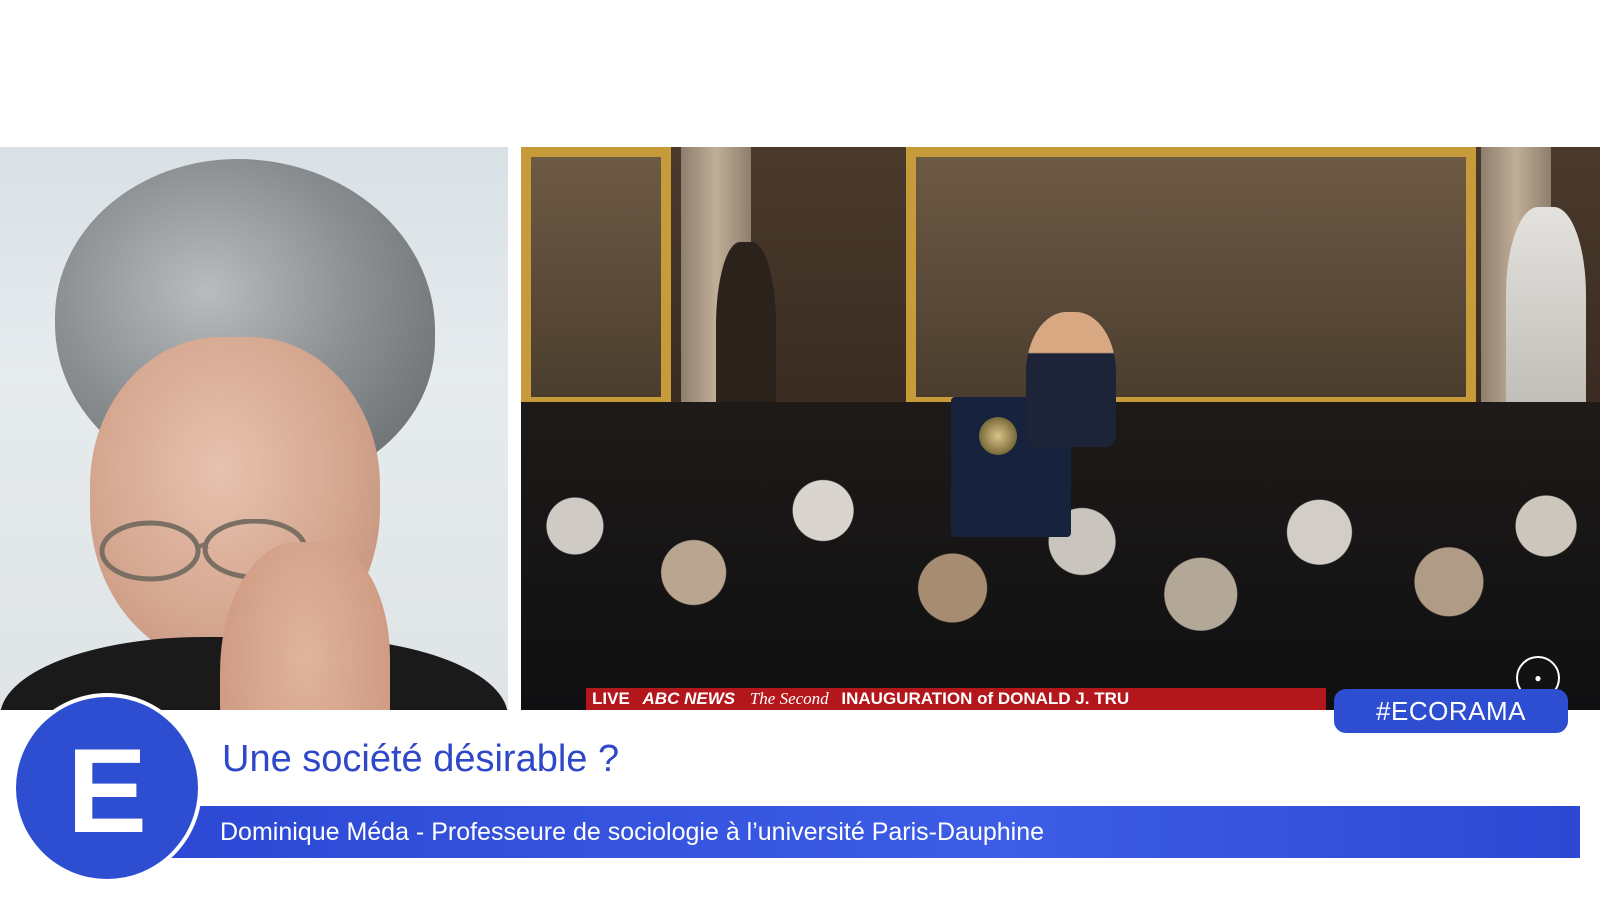  I want to click on channel-logo: E, so click(107, 788).